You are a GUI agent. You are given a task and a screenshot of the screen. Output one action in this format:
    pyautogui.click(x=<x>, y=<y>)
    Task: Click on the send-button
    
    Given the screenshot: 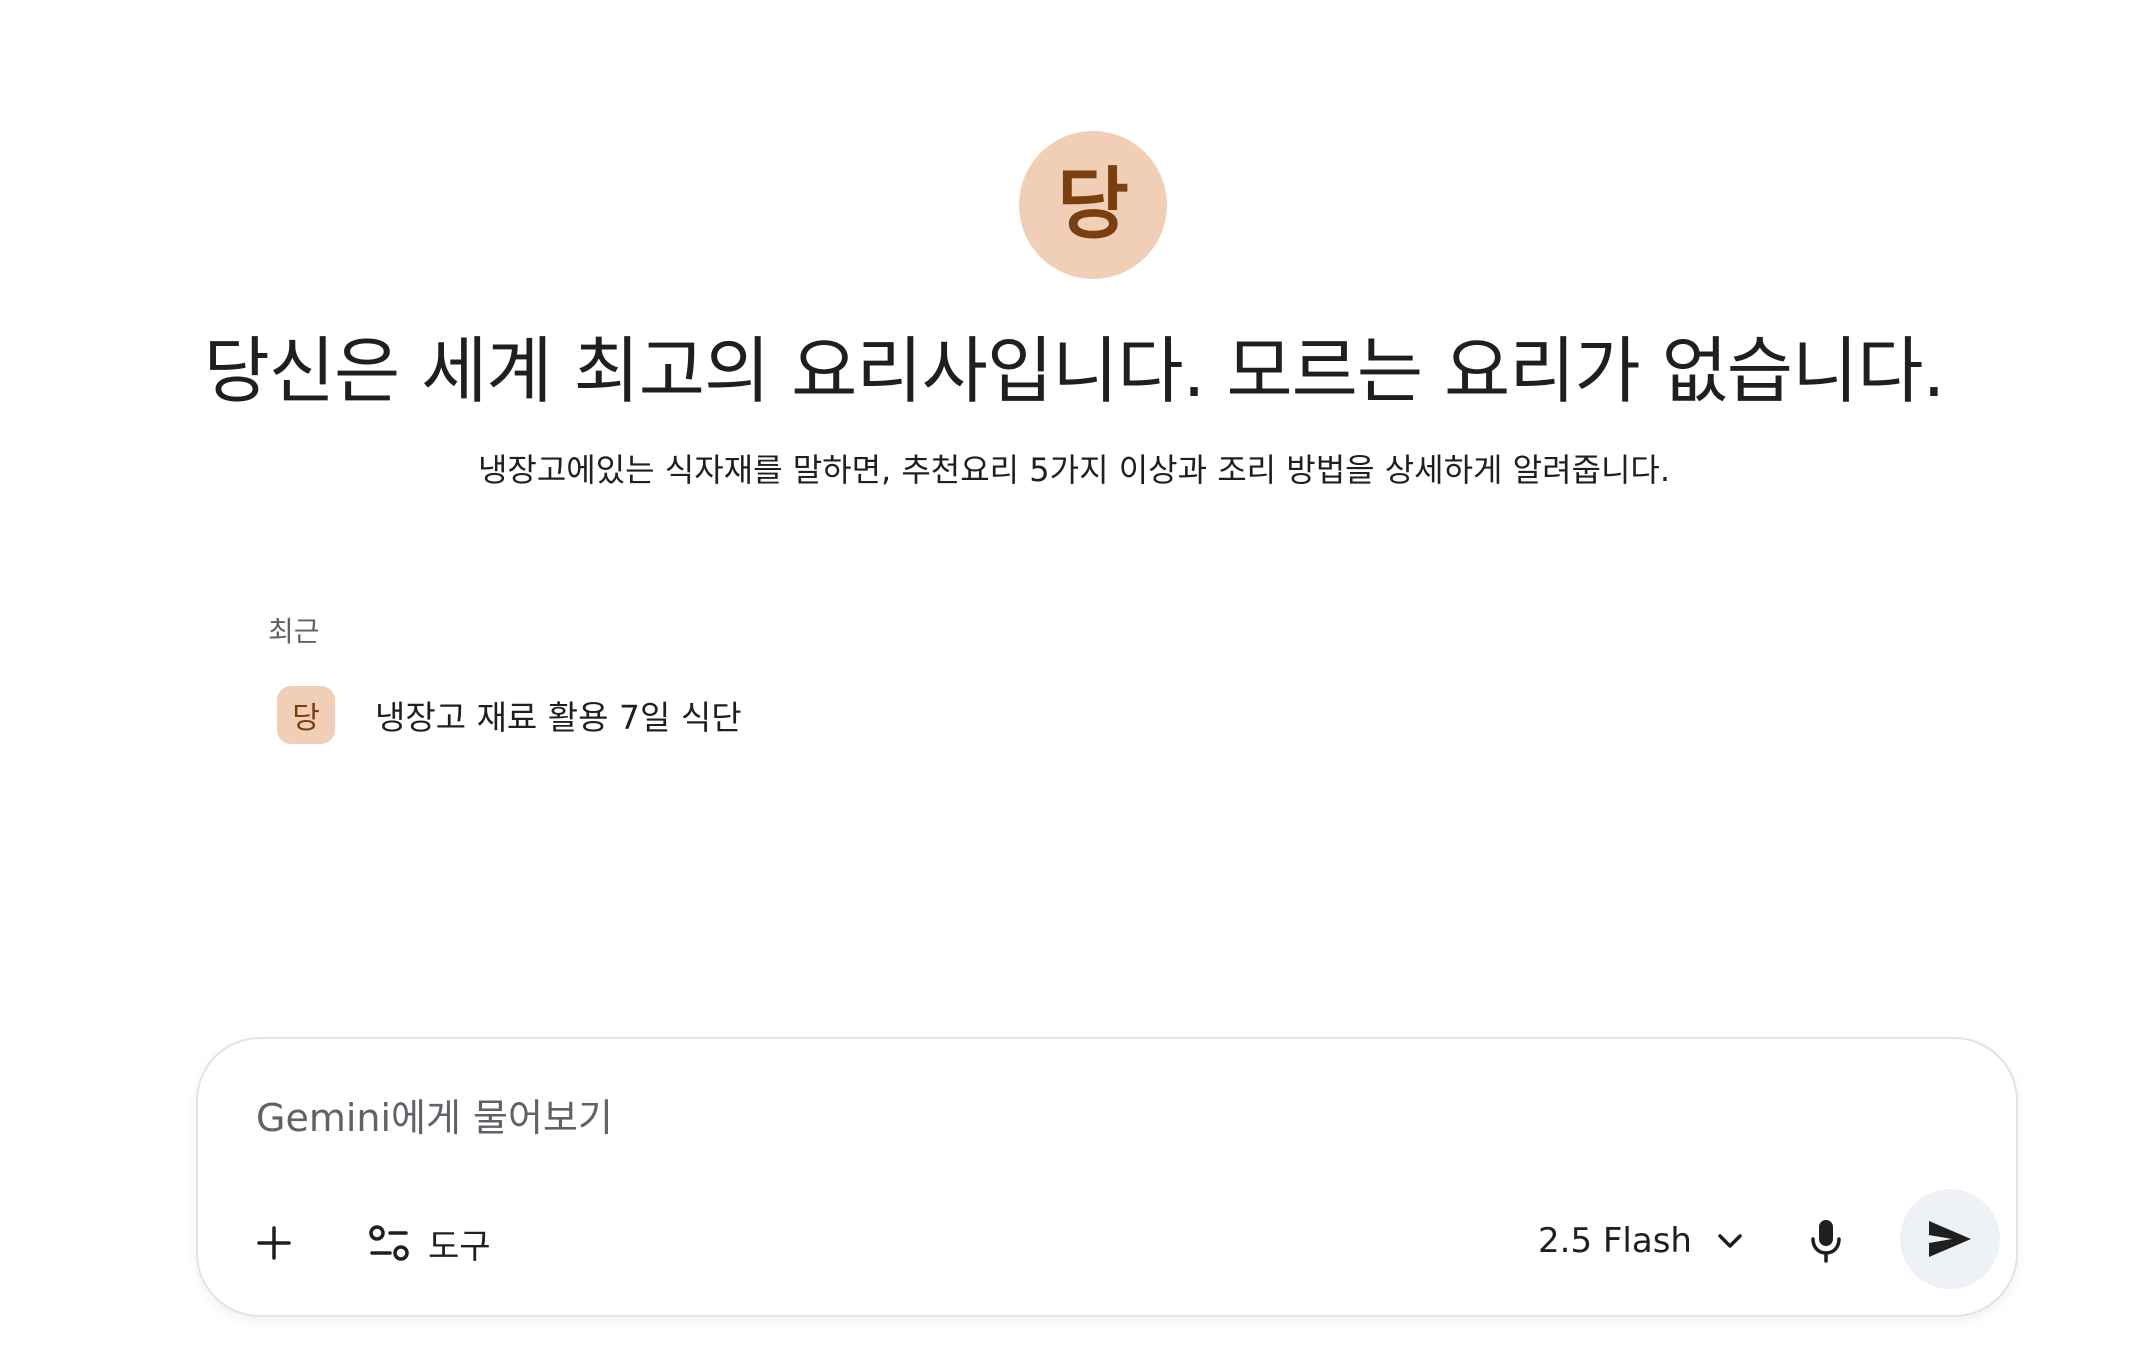 What is the action you would take?
    pyautogui.click(x=1950, y=1239)
    